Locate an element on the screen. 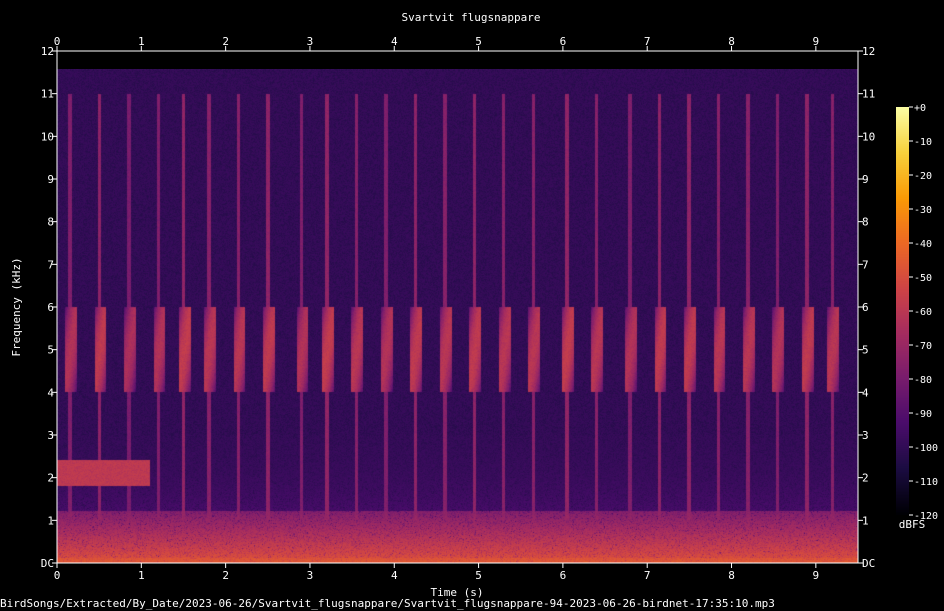 The height and width of the screenshot is (611, 944). colorbar-tick-label: -40 is located at coordinates (923, 244).